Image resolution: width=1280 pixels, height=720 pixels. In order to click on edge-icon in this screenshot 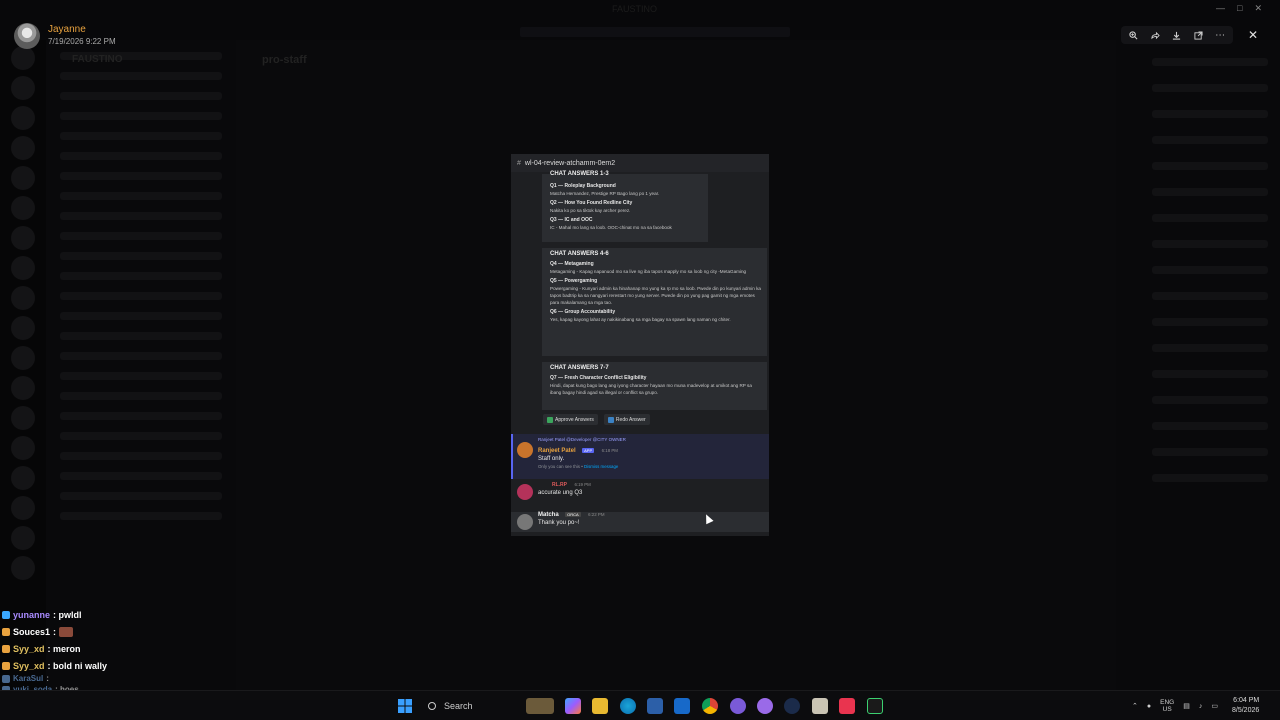, I will do `click(628, 706)`.